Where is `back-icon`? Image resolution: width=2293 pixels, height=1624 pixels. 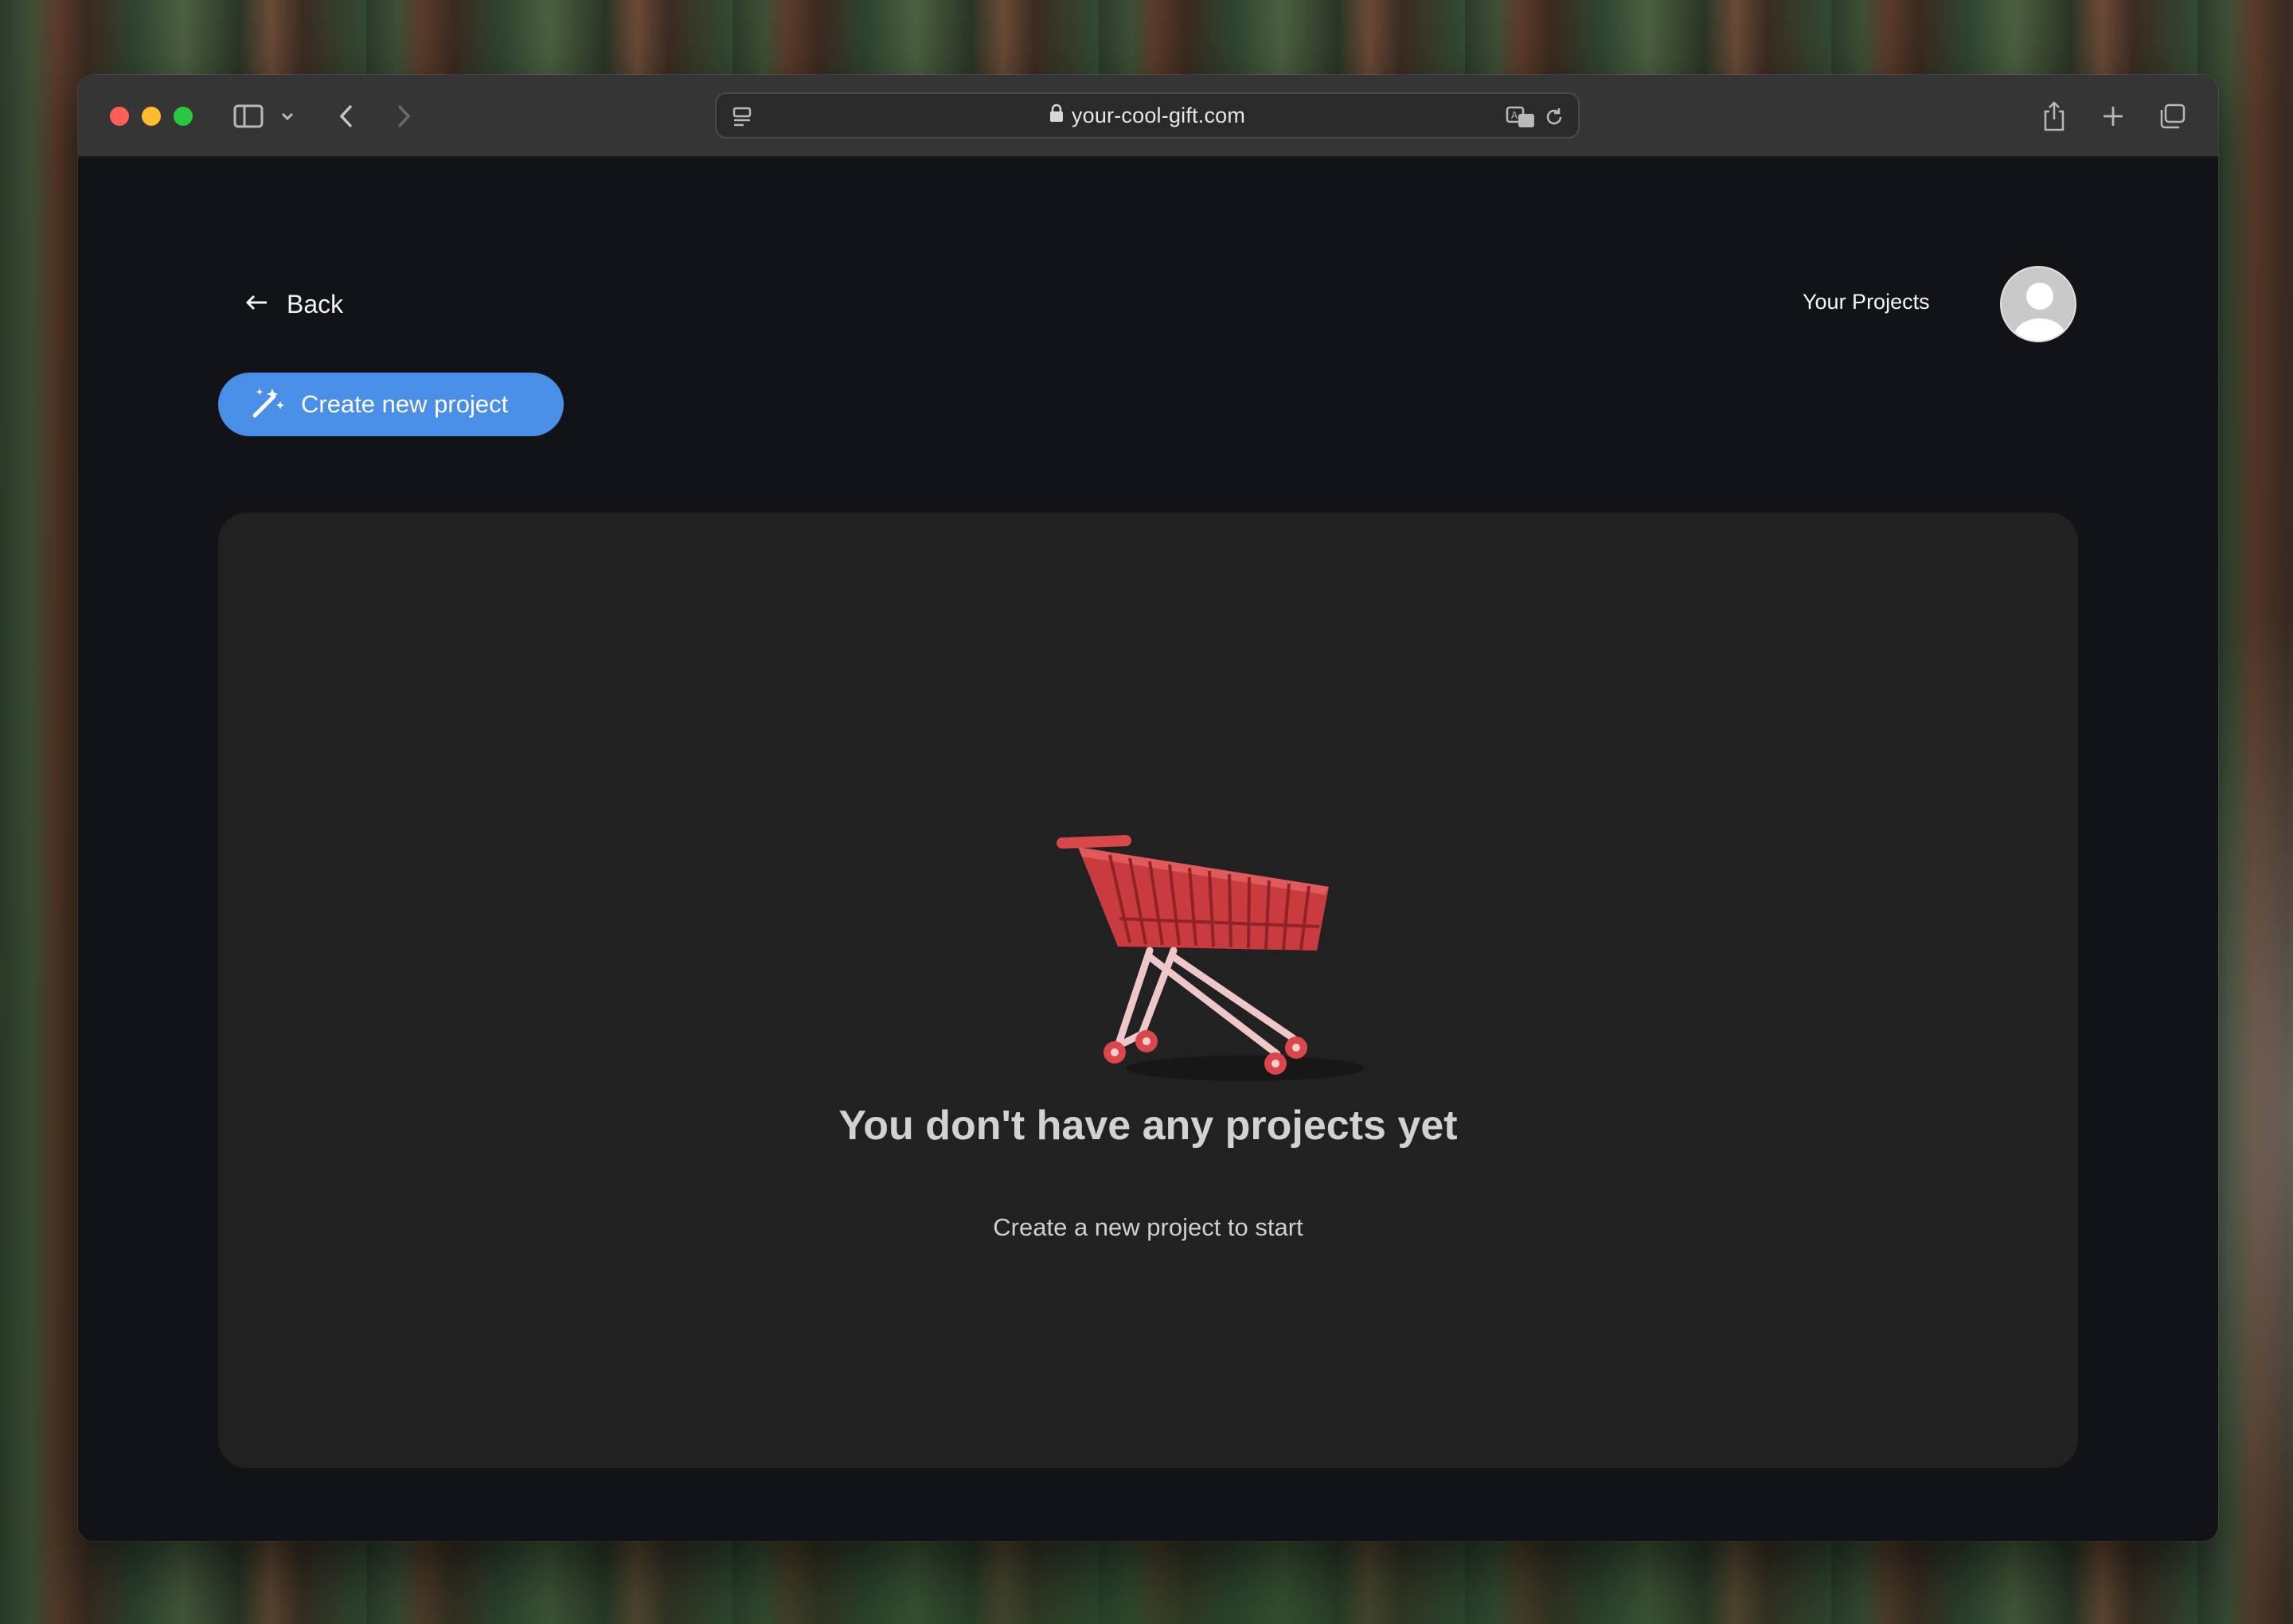 back-icon is located at coordinates (346, 116).